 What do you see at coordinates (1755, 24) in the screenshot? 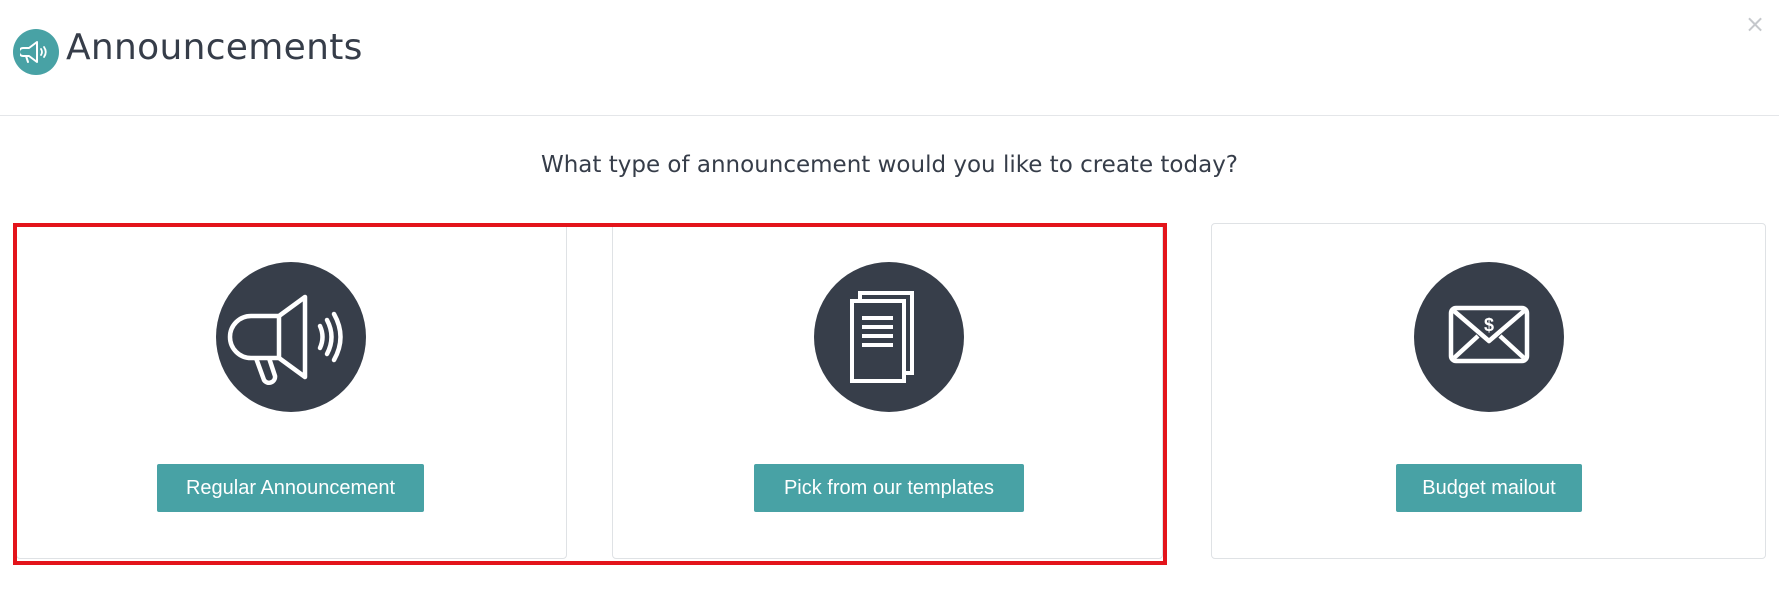
I see `close-button: ×` at bounding box center [1755, 24].